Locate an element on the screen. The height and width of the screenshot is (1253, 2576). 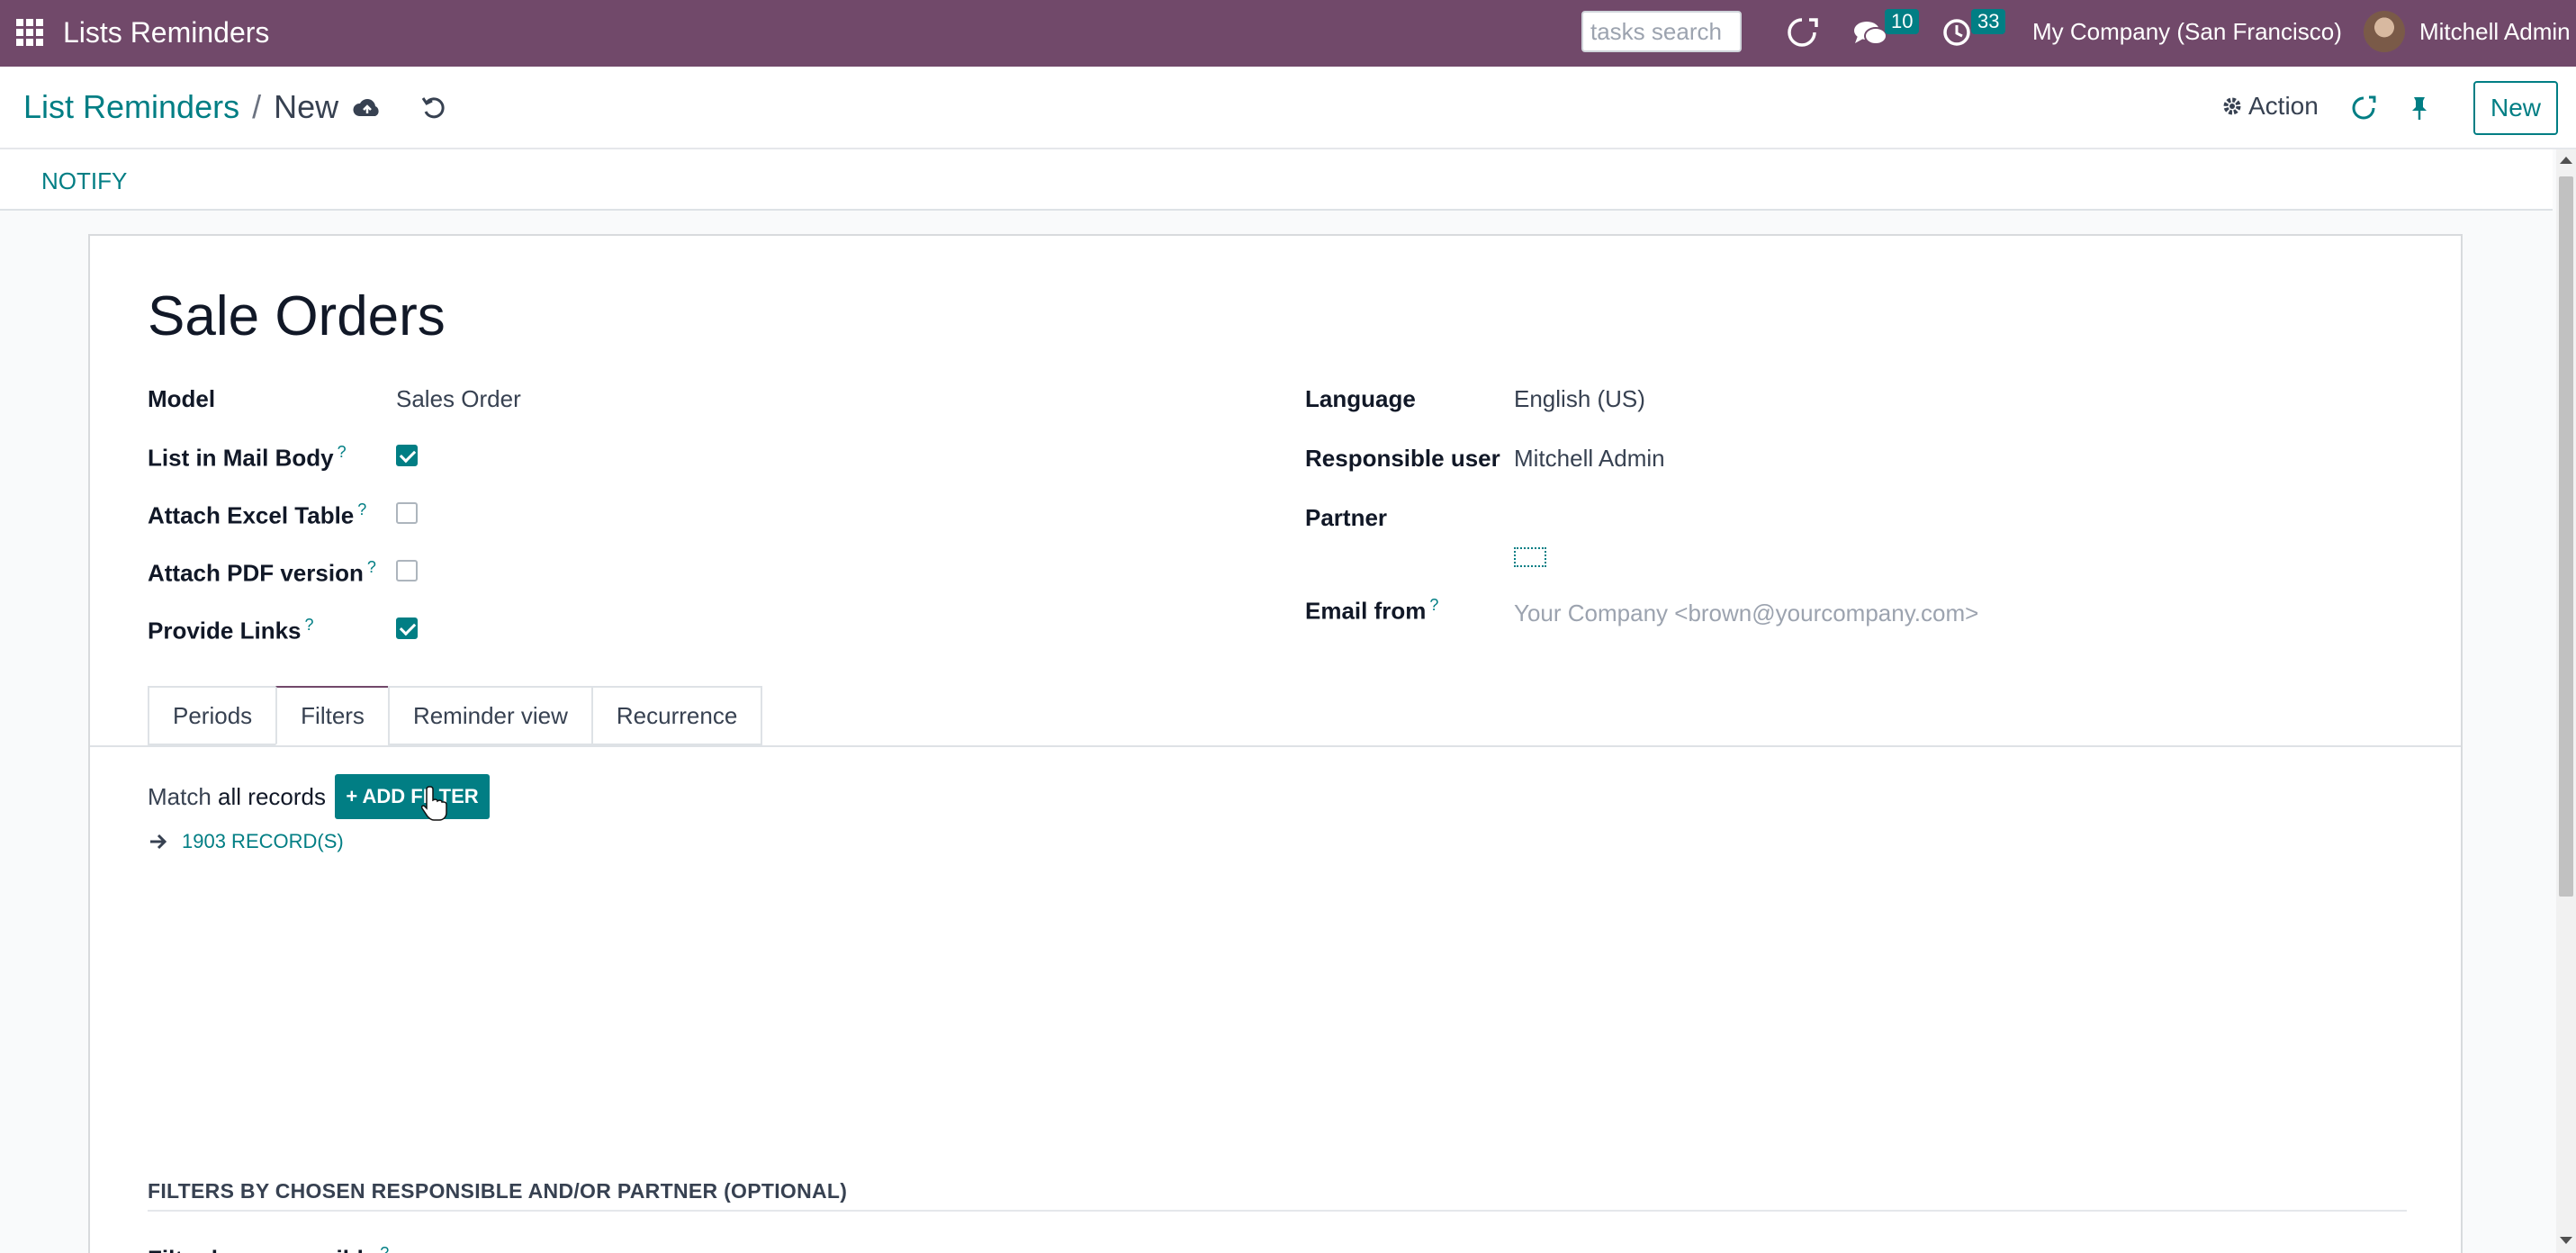
list-in-mail-body-label-text: List in Mail Body is located at coordinates (241, 458).